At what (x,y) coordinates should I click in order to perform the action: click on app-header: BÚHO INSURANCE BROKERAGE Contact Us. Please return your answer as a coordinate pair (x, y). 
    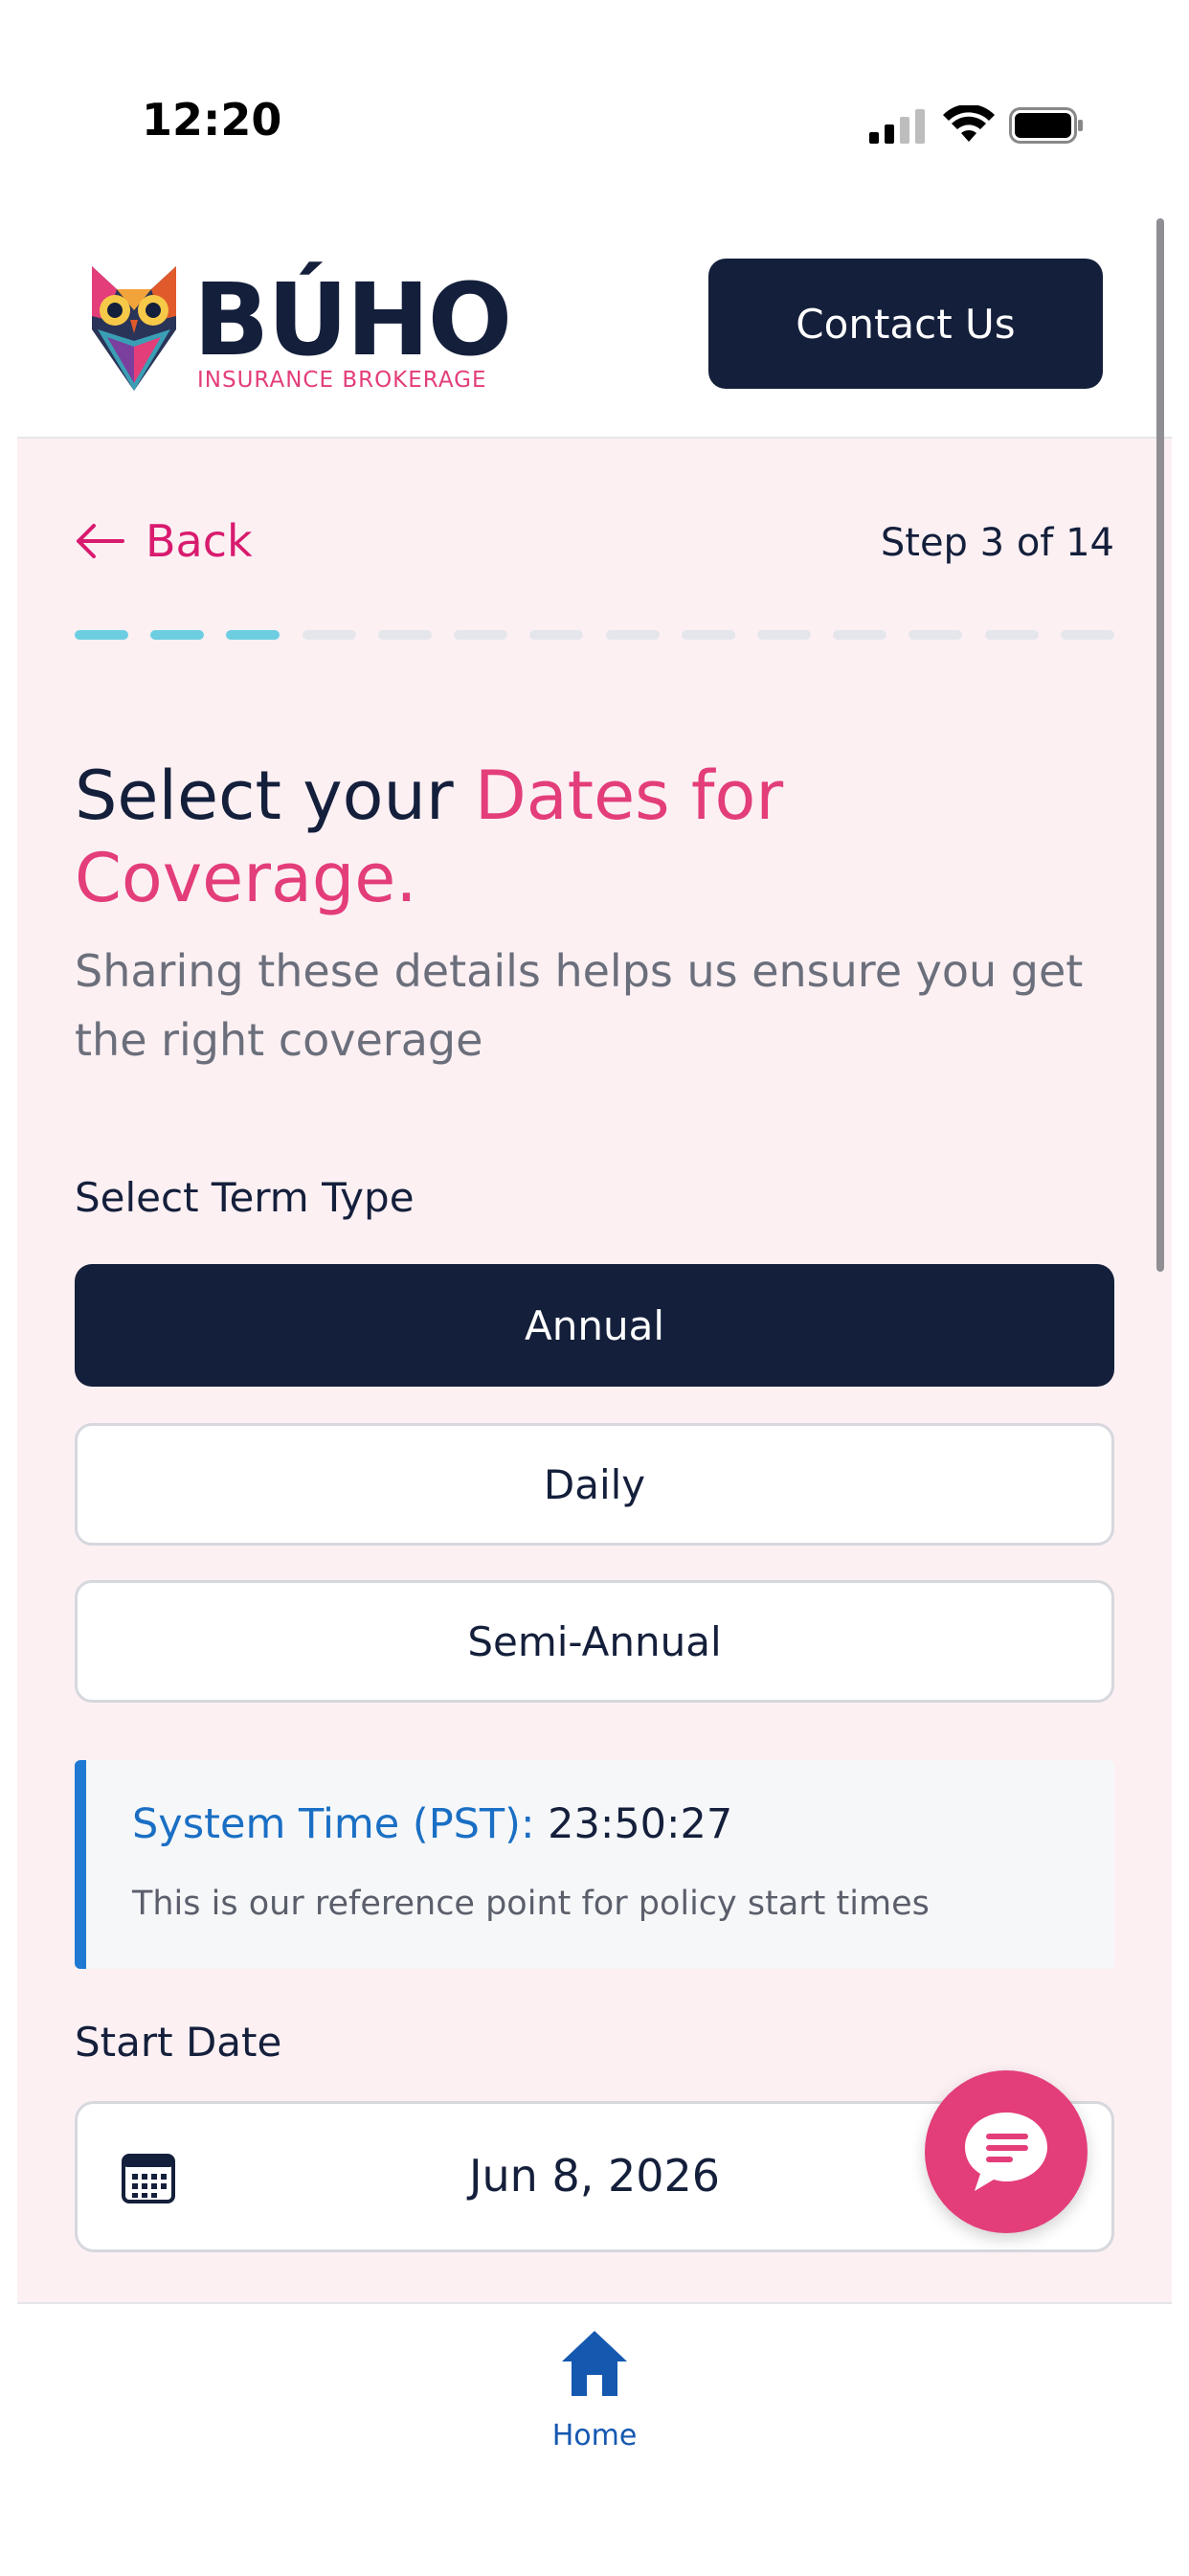
    Looking at the image, I should click on (594, 328).